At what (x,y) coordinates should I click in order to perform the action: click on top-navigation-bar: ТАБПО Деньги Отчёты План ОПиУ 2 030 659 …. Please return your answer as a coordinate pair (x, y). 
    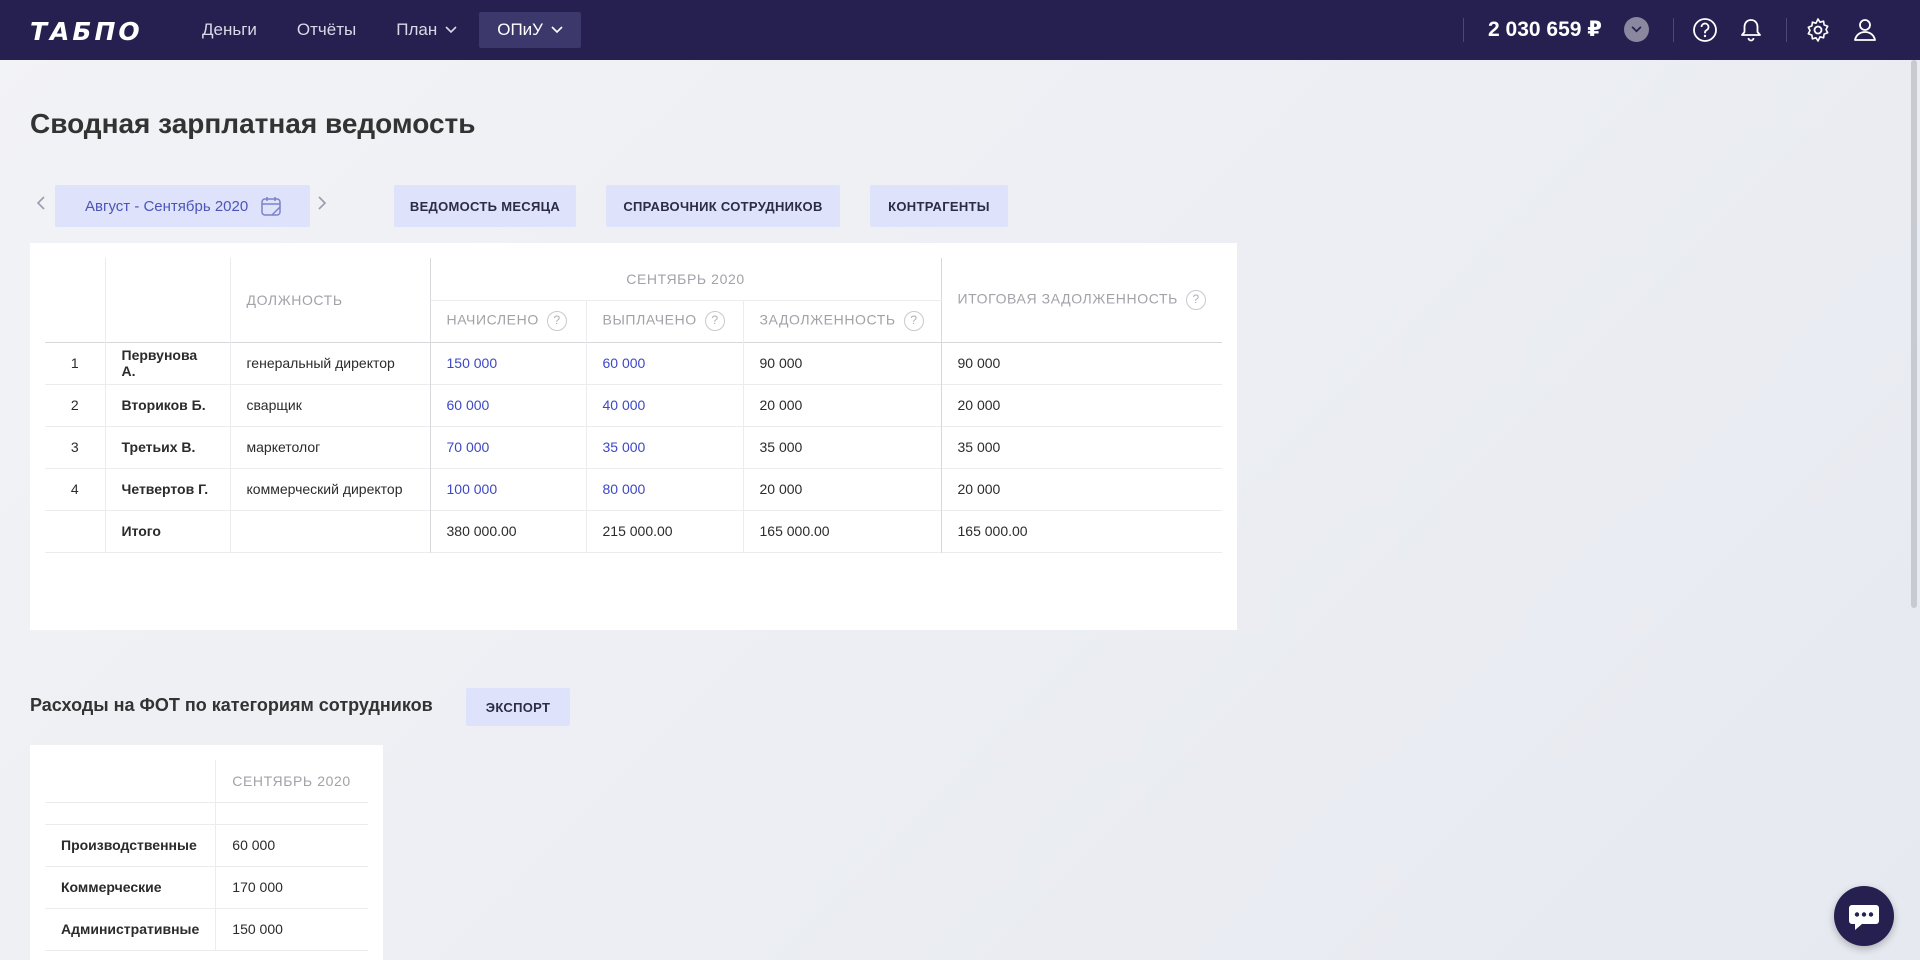
    Looking at the image, I should click on (960, 30).